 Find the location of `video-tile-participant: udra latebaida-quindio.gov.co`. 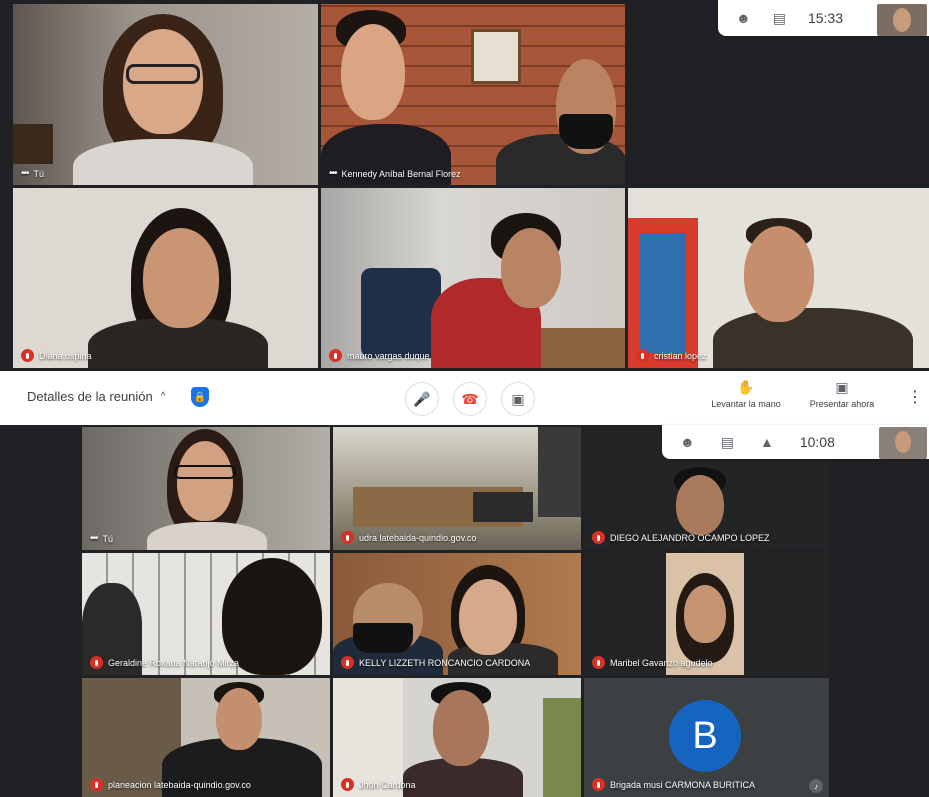

video-tile-participant: udra latebaida-quindio.gov.co is located at coordinates (457, 488).